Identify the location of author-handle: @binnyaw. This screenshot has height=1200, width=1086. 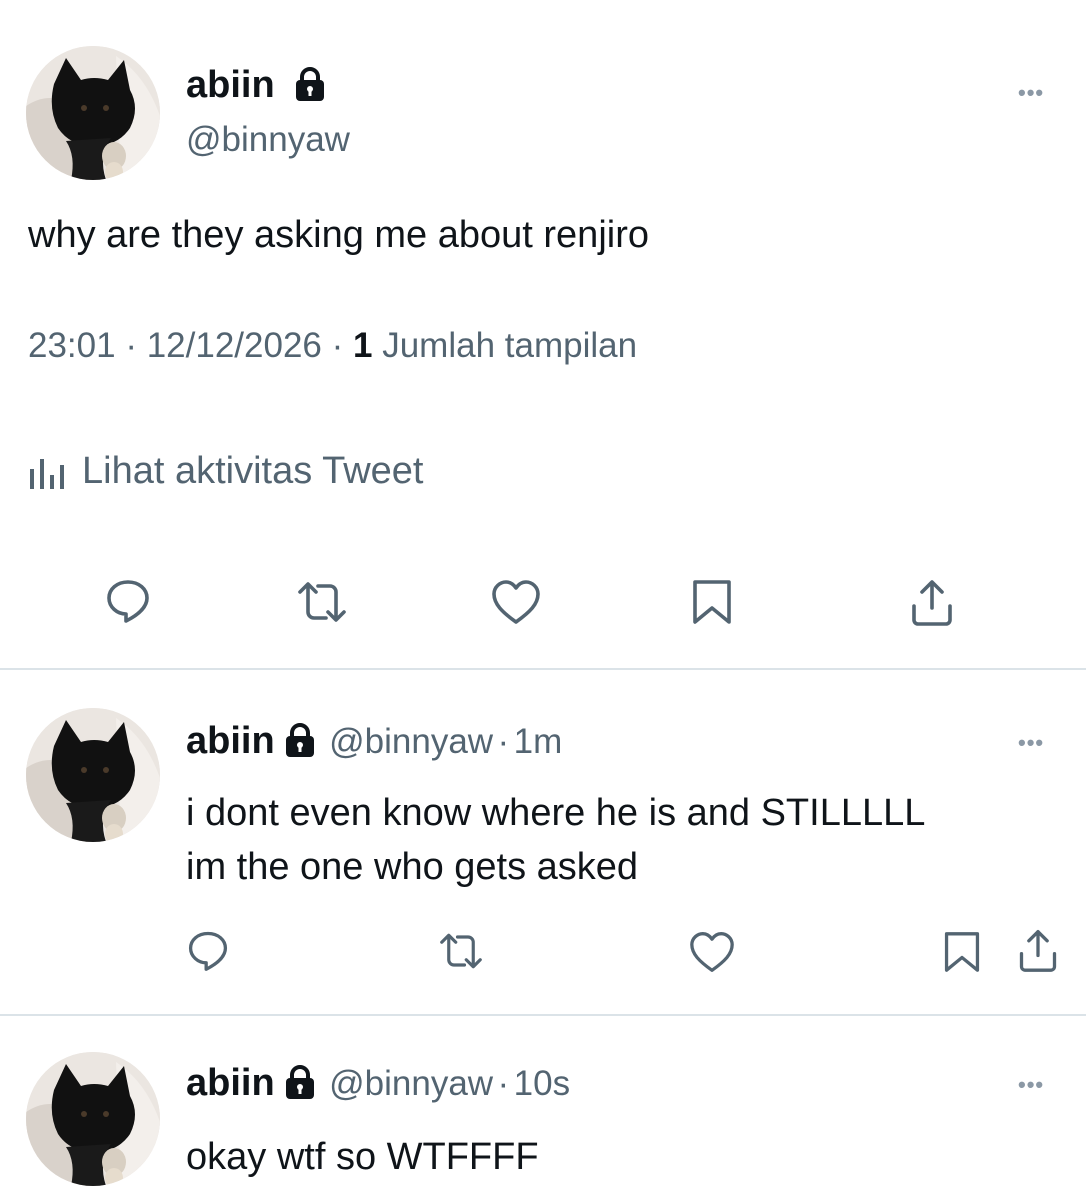
(268, 140).